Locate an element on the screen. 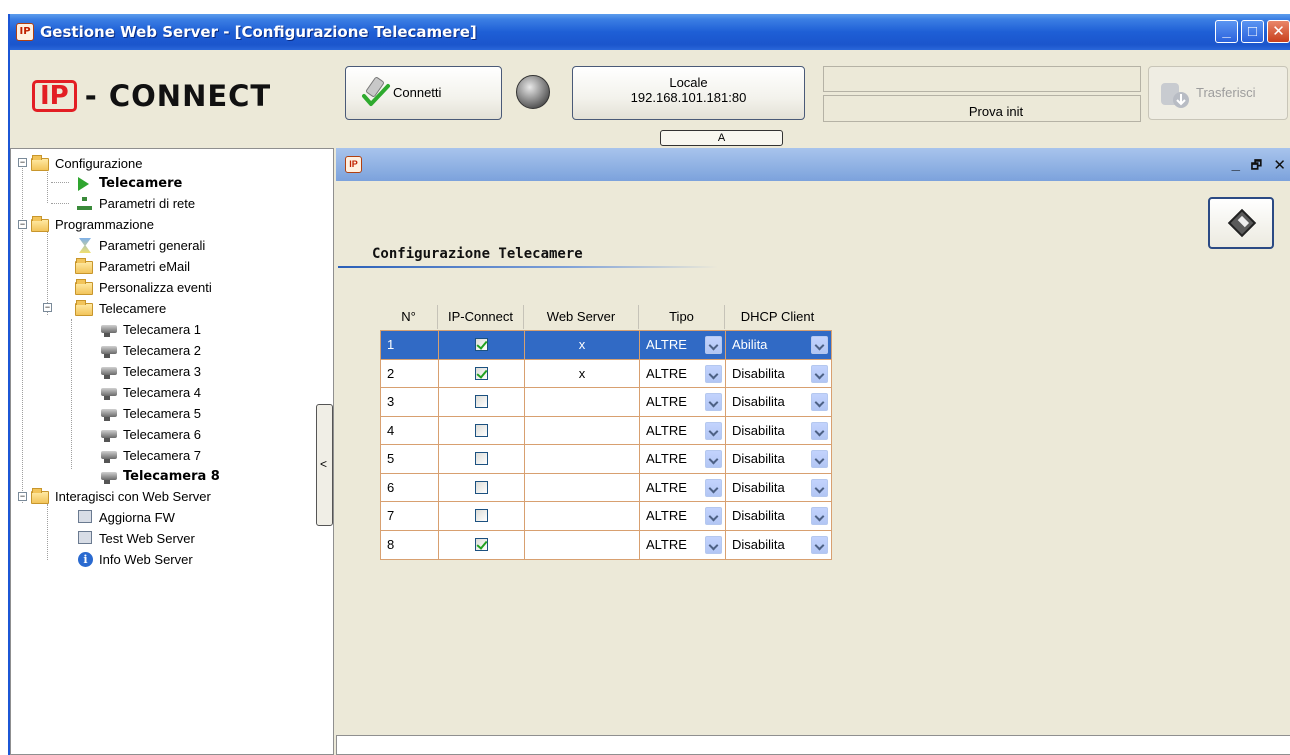  maximize-button: □ is located at coordinates (1252, 31).